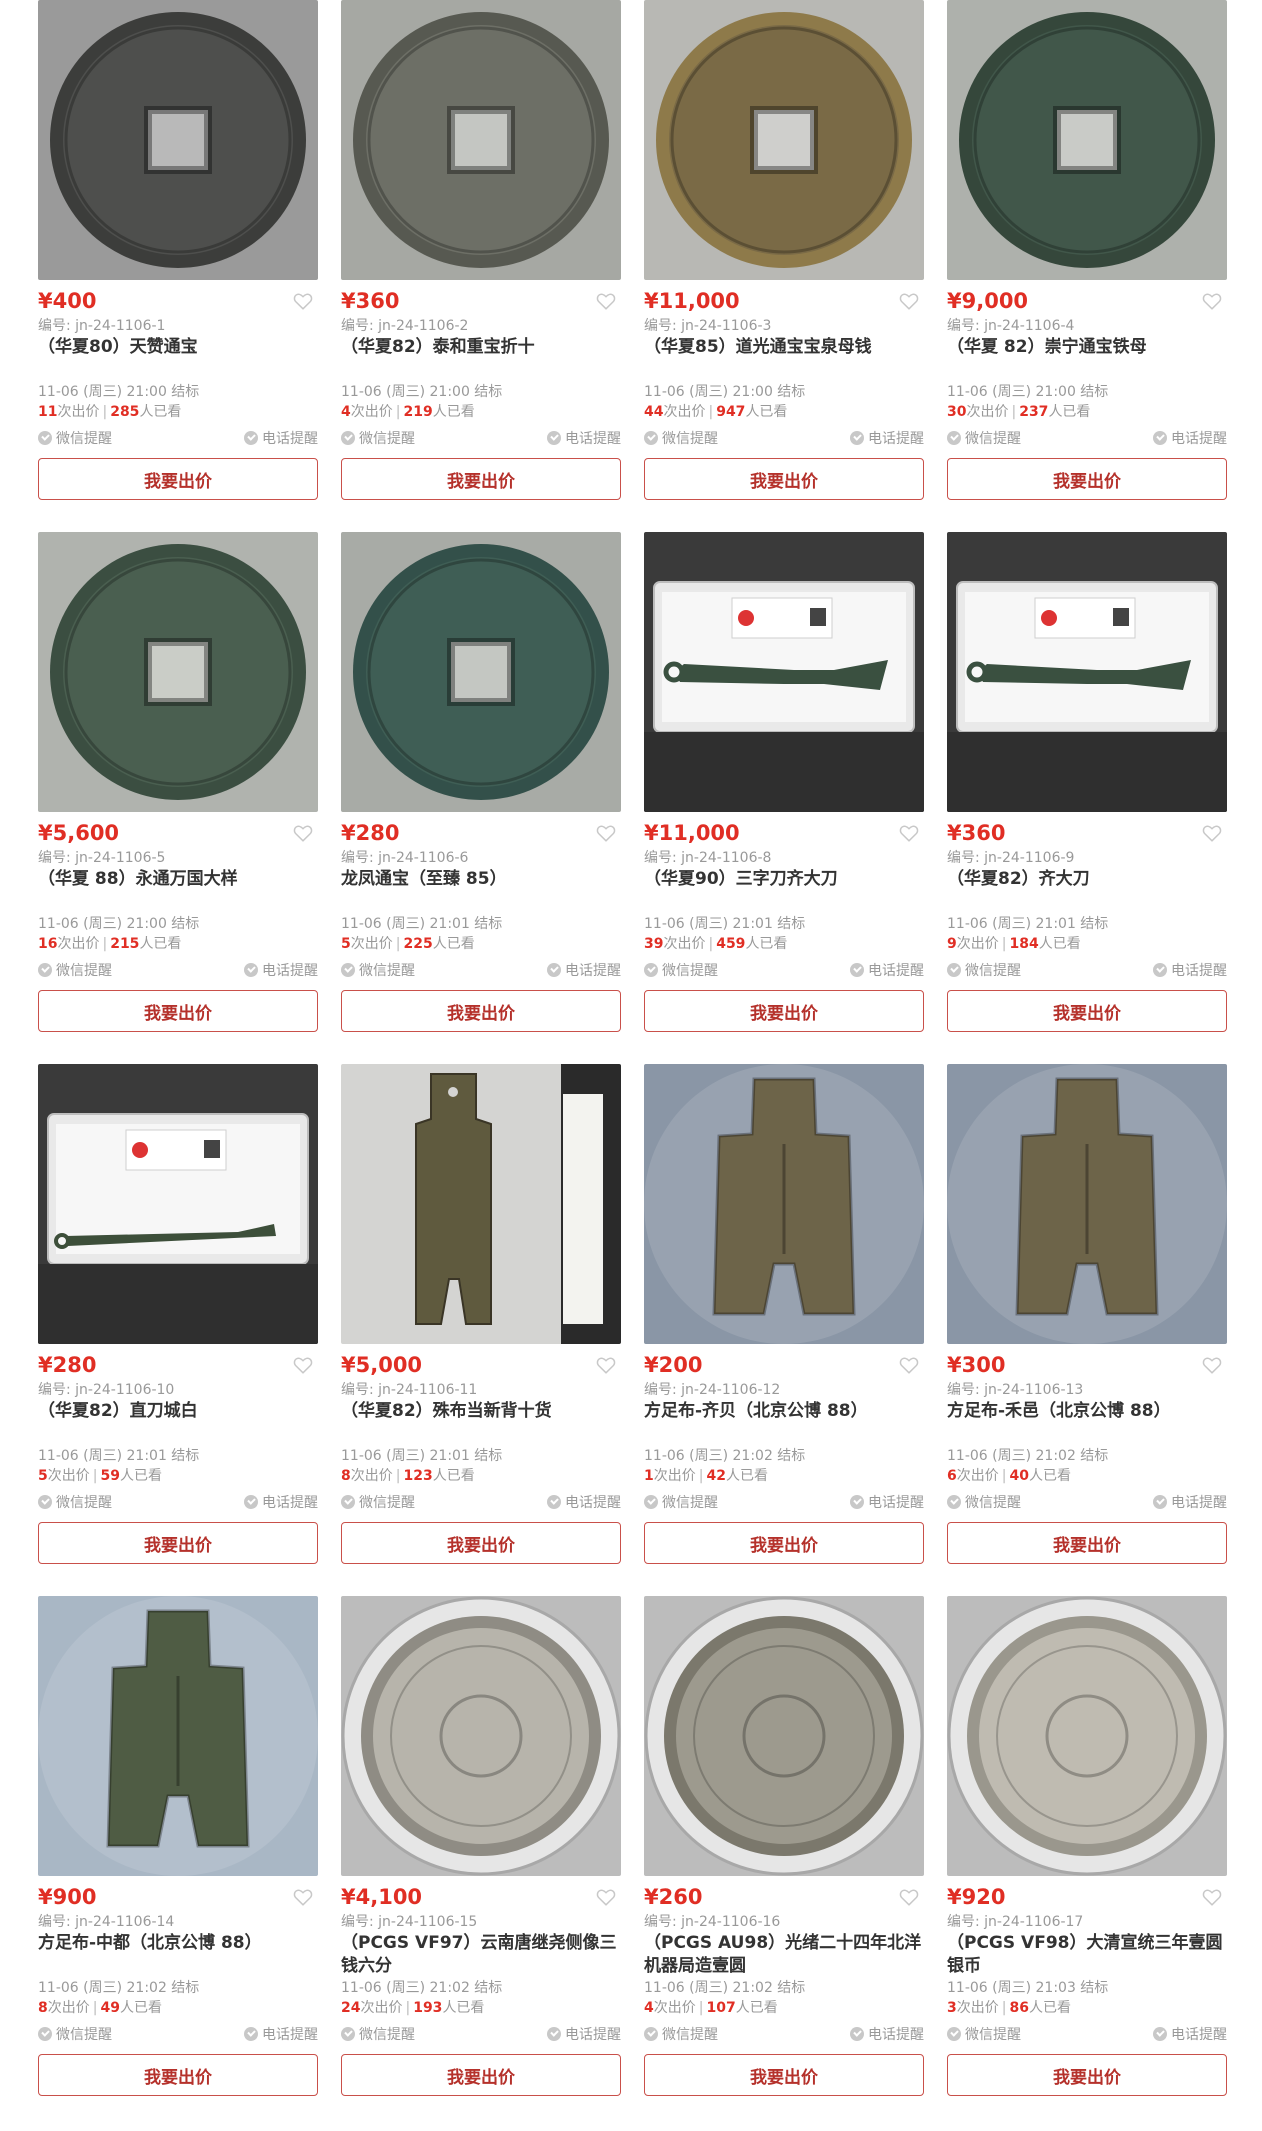  Describe the element at coordinates (178, 891) in the screenshot. I see `lot-title: （华夏 88）永通万国大样` at that location.